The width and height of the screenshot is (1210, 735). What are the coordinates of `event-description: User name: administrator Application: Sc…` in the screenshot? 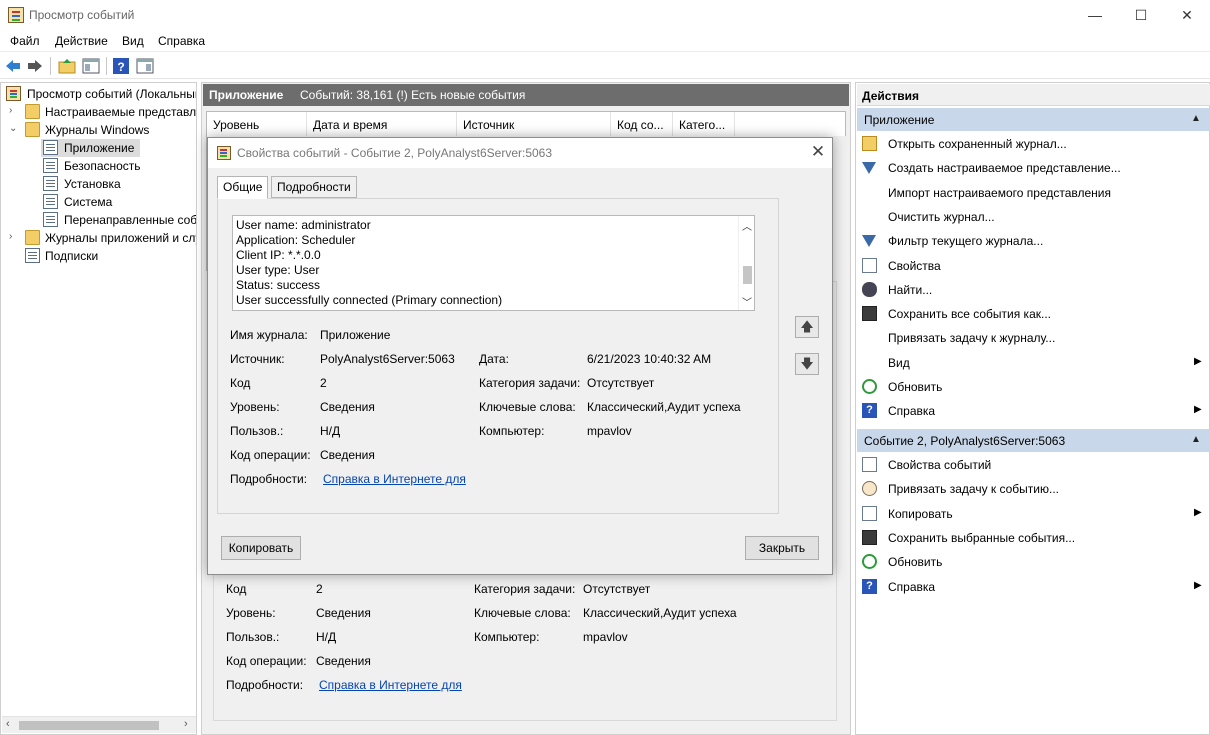 It's located at (493, 263).